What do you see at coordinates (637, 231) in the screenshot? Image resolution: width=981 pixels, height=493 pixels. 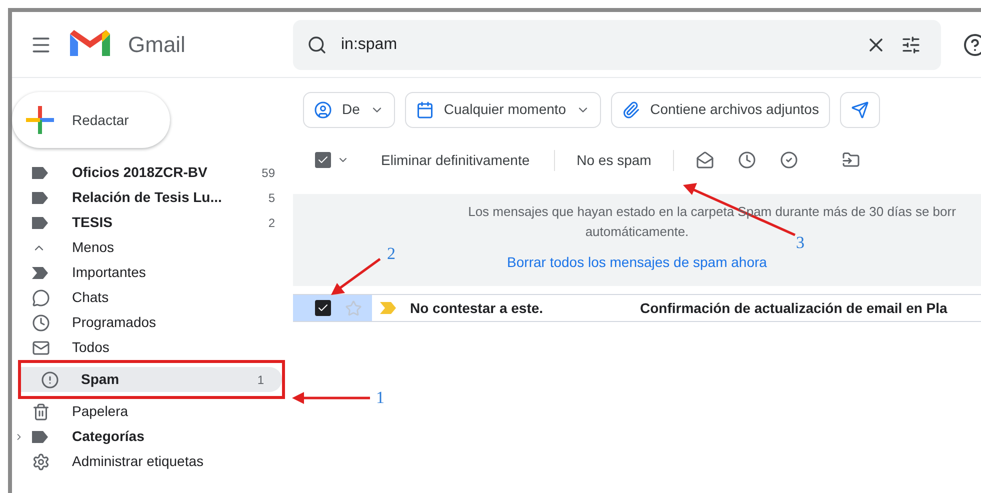 I see `notice-text: automáticamente.` at bounding box center [637, 231].